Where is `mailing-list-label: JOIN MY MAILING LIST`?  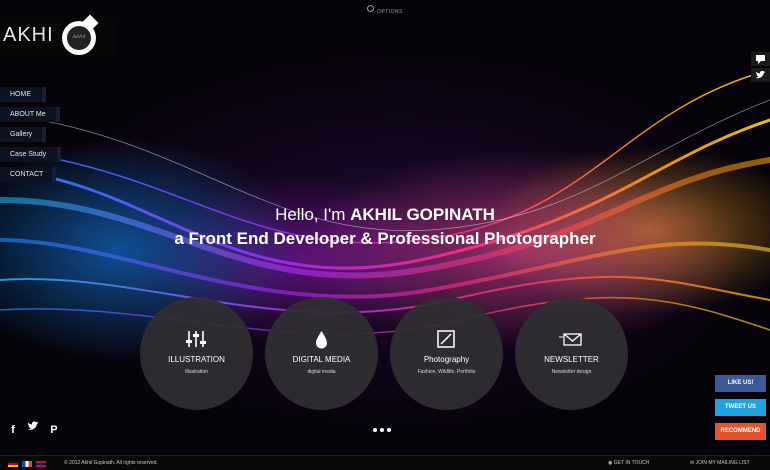 mailing-list-label: JOIN MY MAILING LIST is located at coordinates (722, 463).